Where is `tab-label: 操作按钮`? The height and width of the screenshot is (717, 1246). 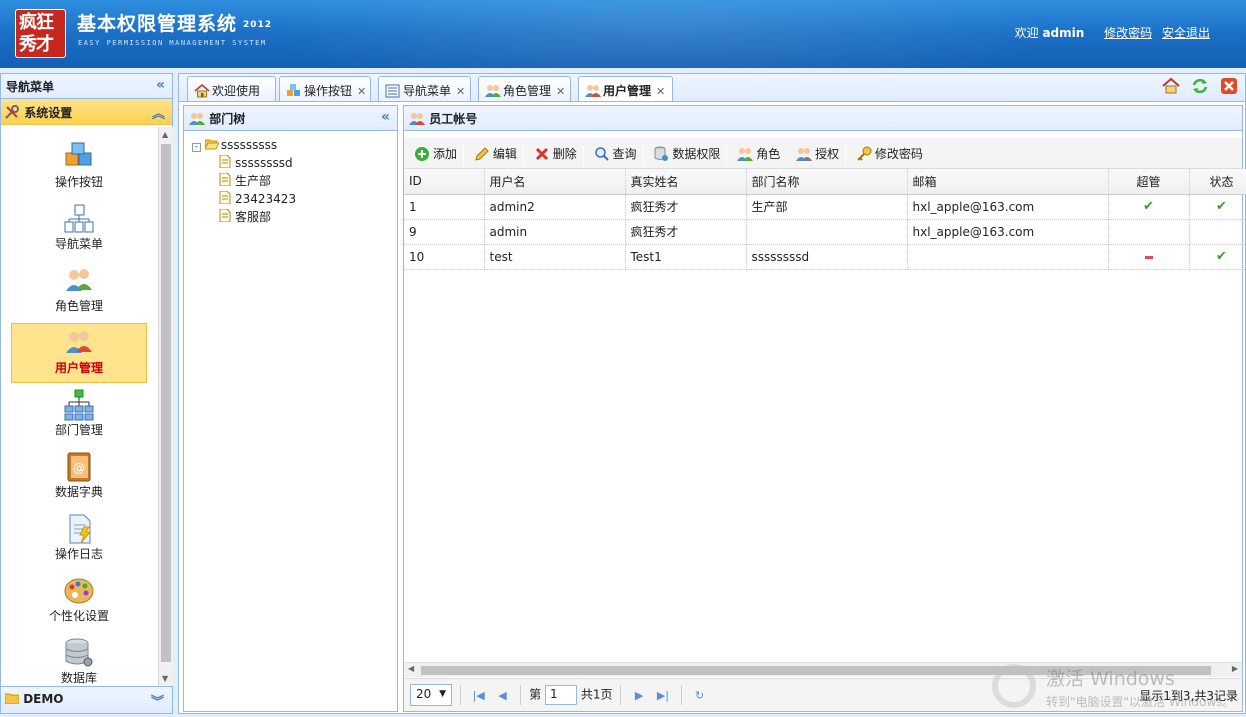 tab-label: 操作按钮 is located at coordinates (328, 91).